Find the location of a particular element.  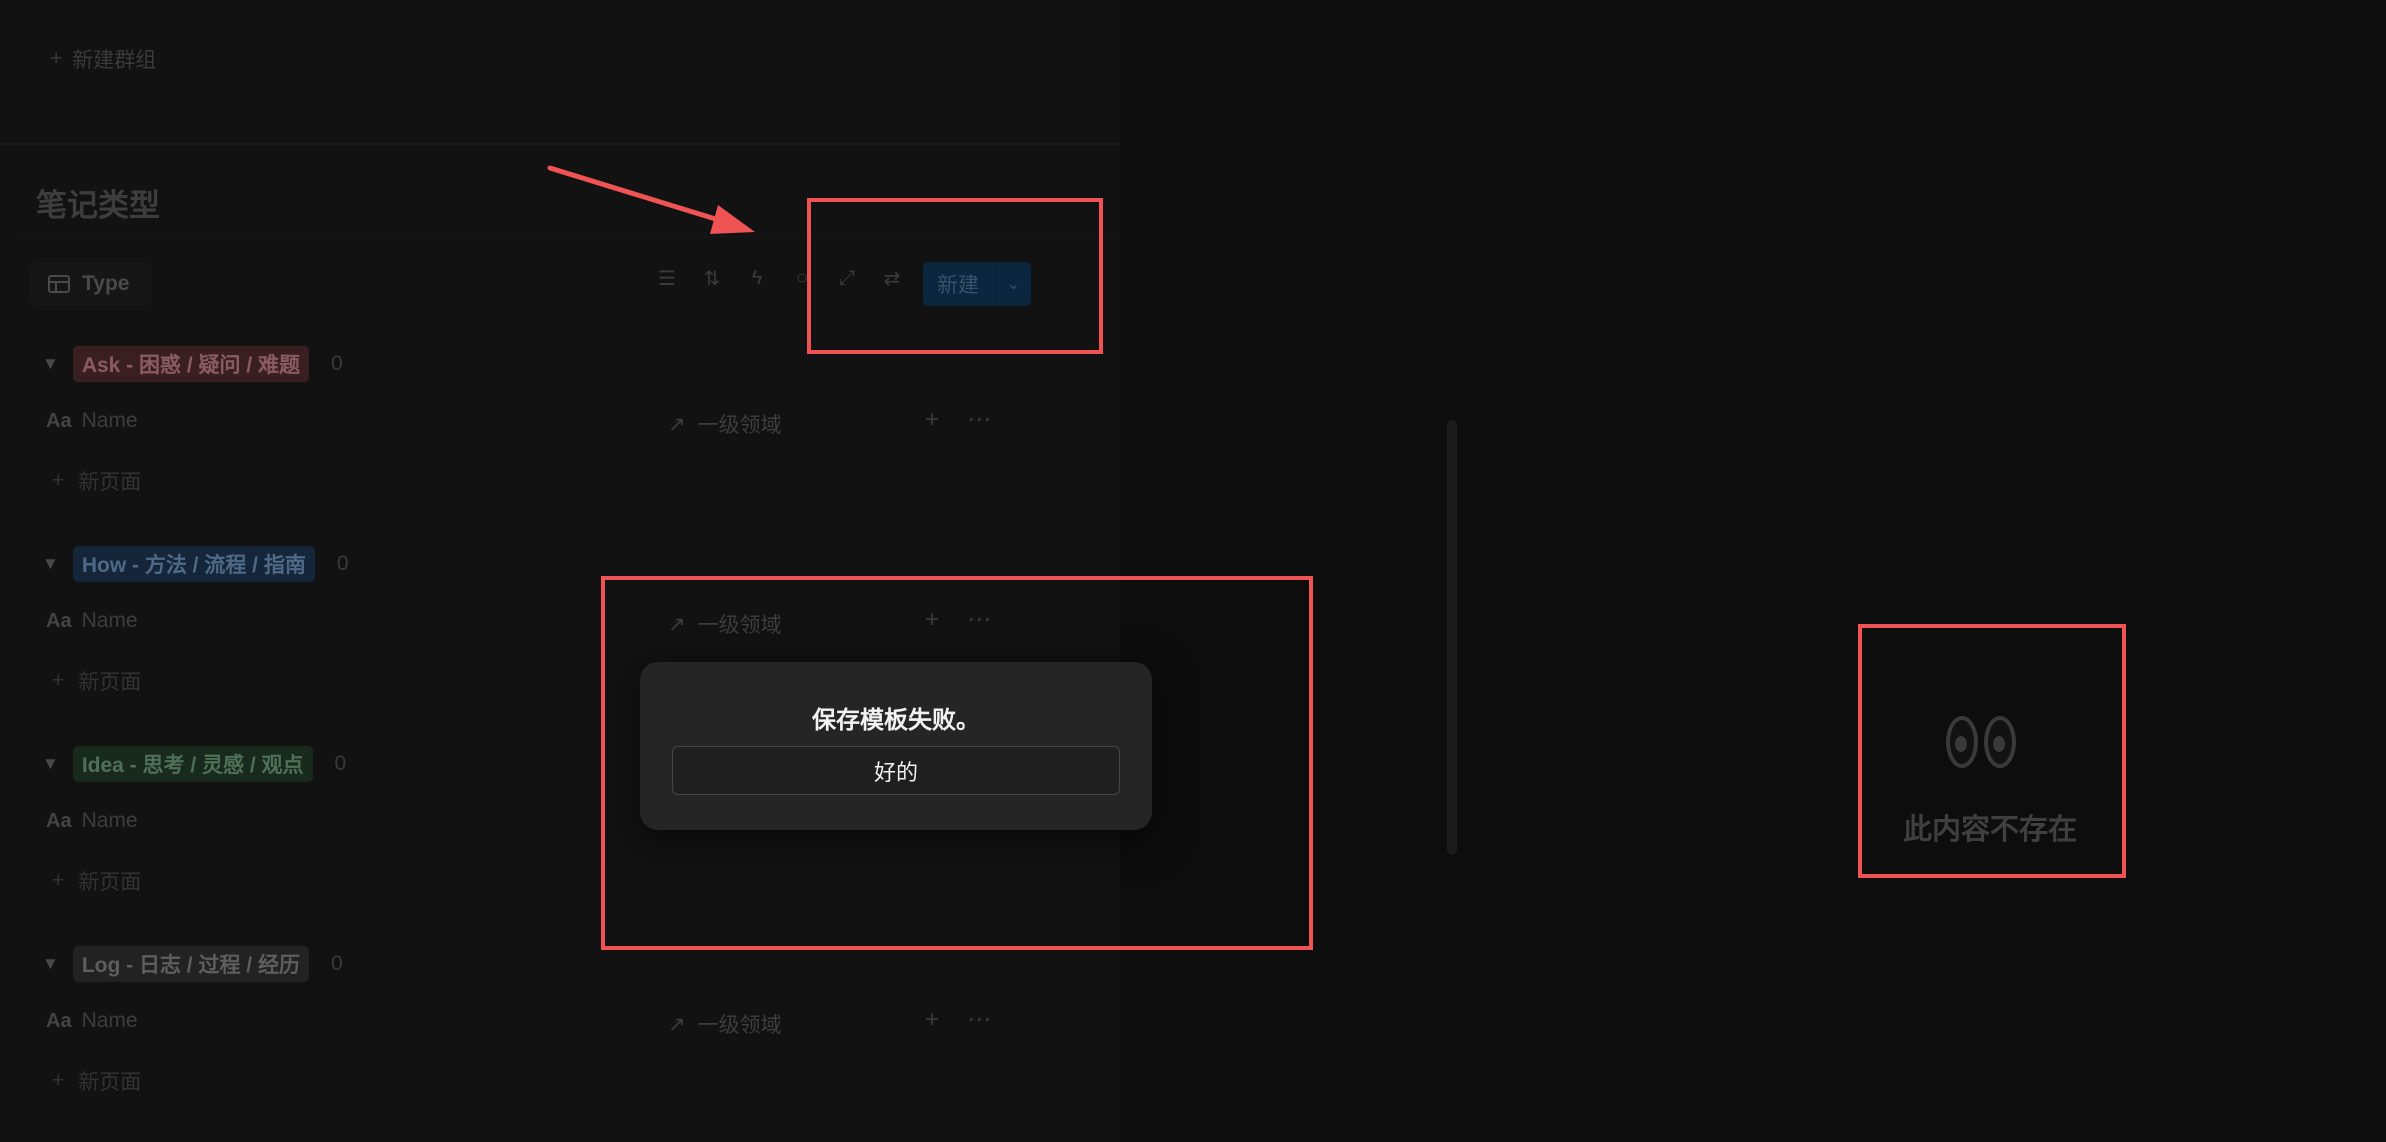

scrollbar is located at coordinates (1452, 637).